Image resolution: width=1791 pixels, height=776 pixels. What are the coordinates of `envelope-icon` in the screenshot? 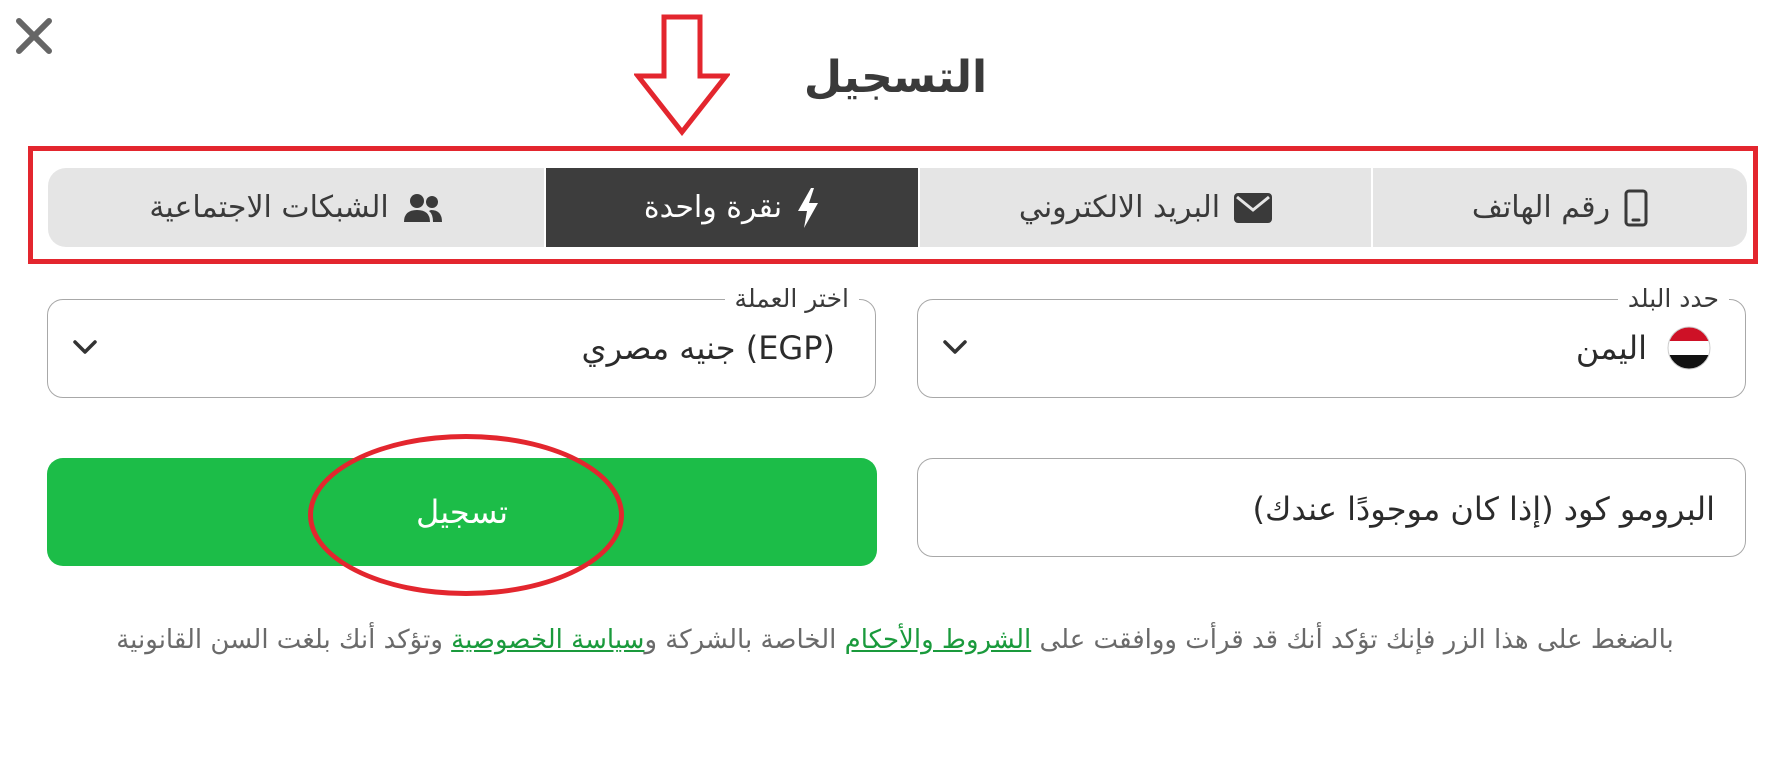 It's located at (1253, 207).